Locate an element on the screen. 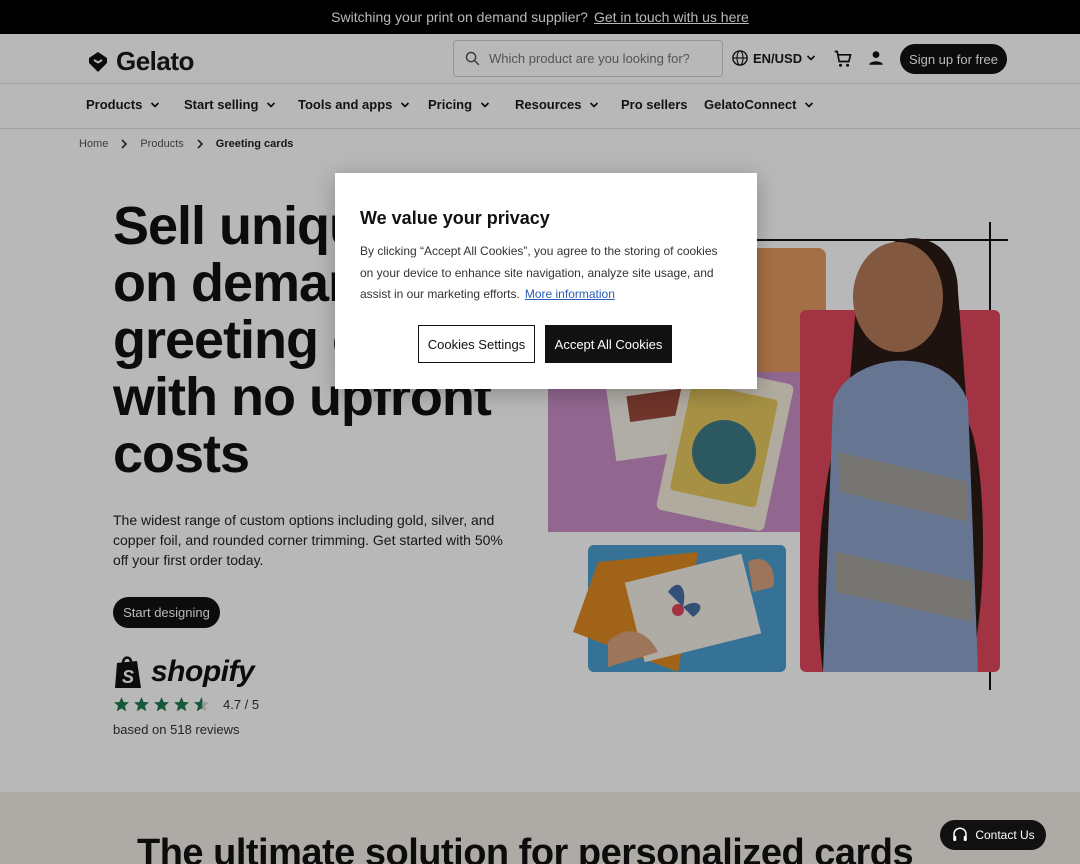  headset-icon is located at coordinates (960, 834).